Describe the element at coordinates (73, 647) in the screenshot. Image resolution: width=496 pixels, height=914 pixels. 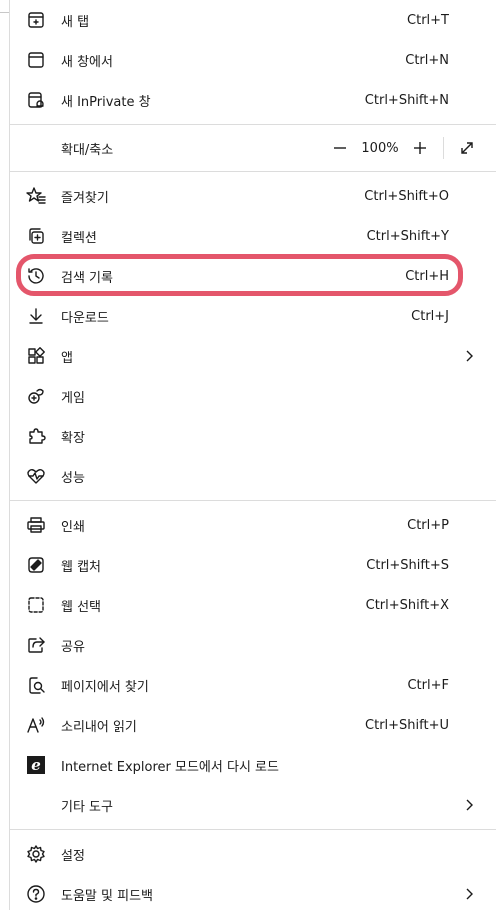
I see `menu-item-label: 공유` at that location.